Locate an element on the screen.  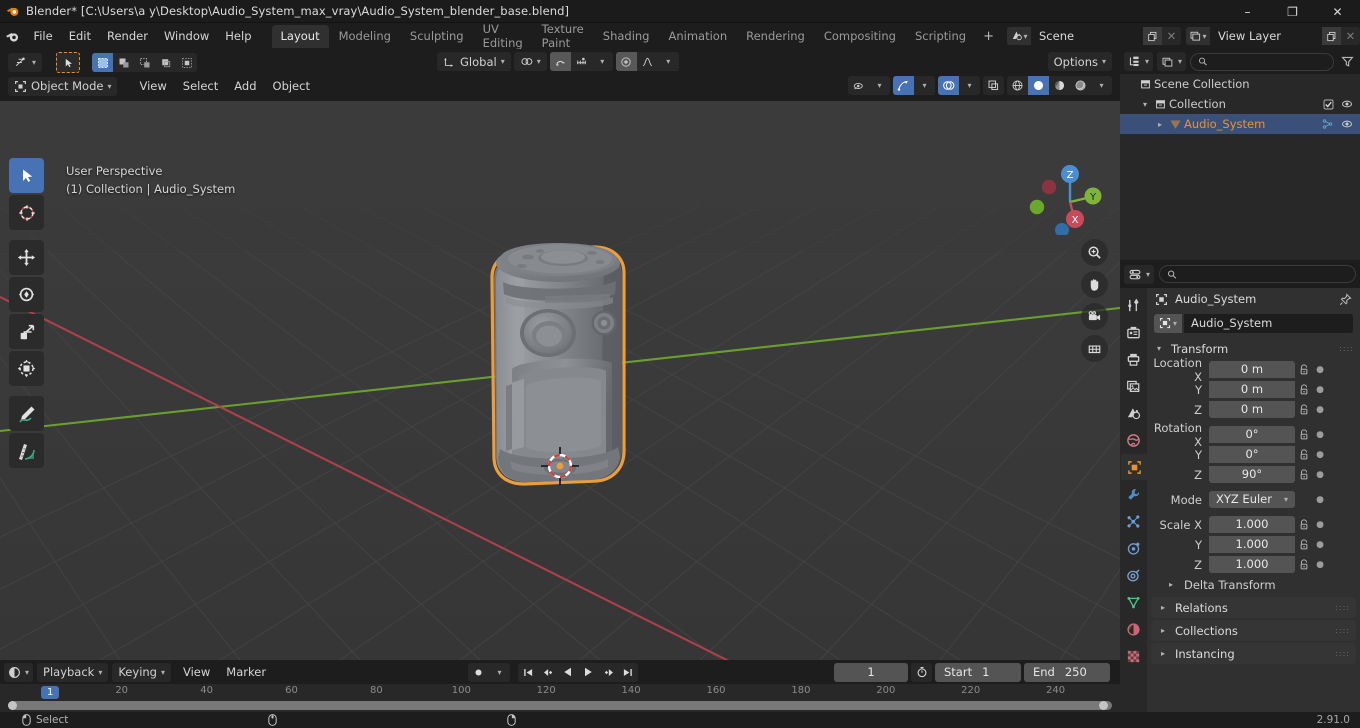
menu-help: Help is located at coordinates (238, 36).